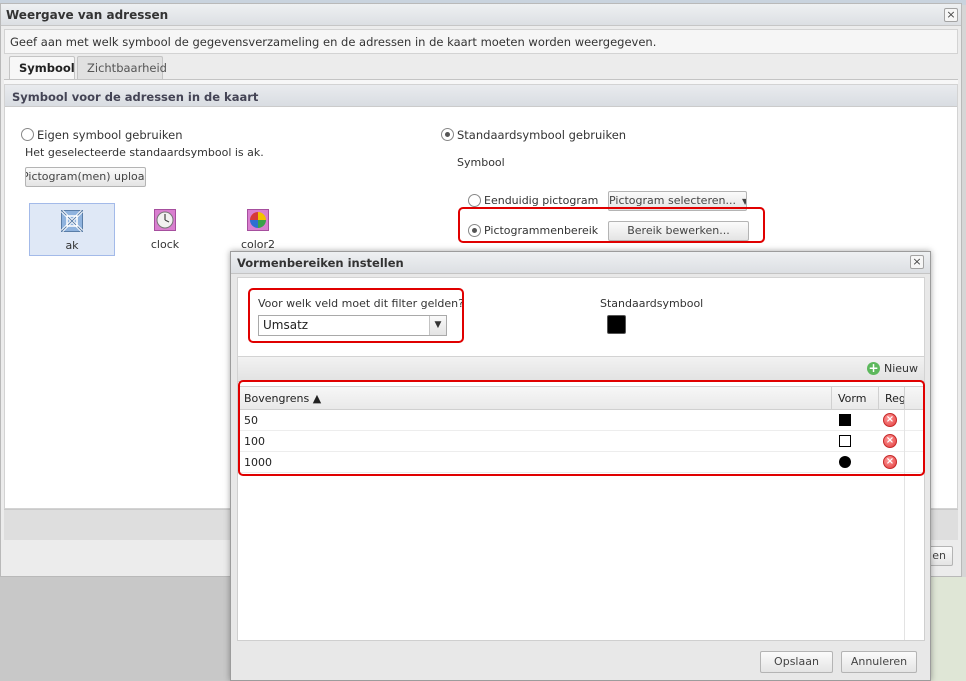  Describe the element at coordinates (951, 15) in the screenshot. I see `window-close-icon: ×` at that location.